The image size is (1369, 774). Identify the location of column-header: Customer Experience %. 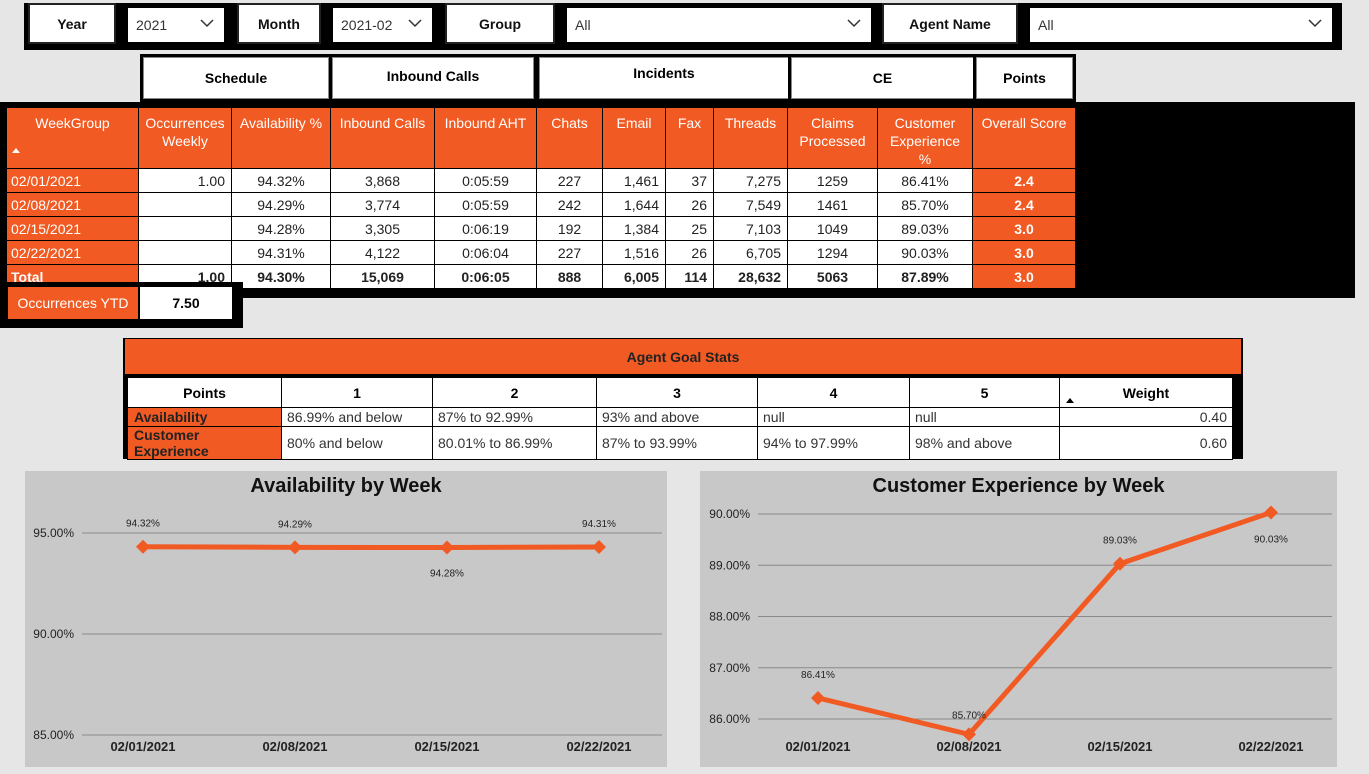
(925, 138).